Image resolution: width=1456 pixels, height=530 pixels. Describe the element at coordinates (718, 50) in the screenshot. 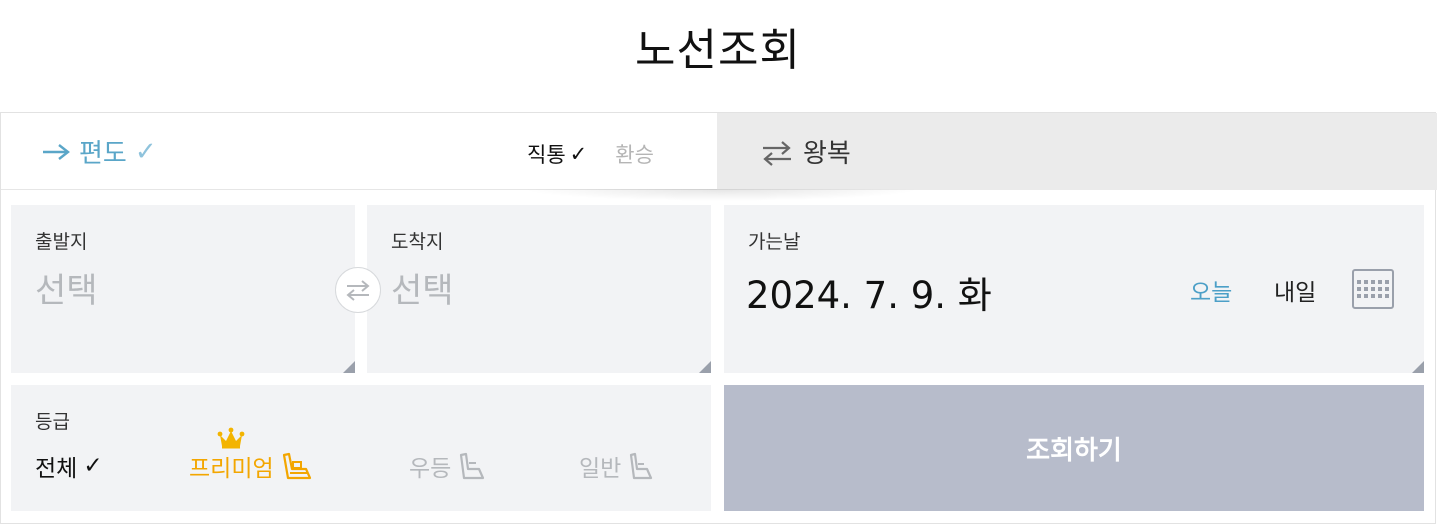

I see `page-title: 노선조회` at that location.